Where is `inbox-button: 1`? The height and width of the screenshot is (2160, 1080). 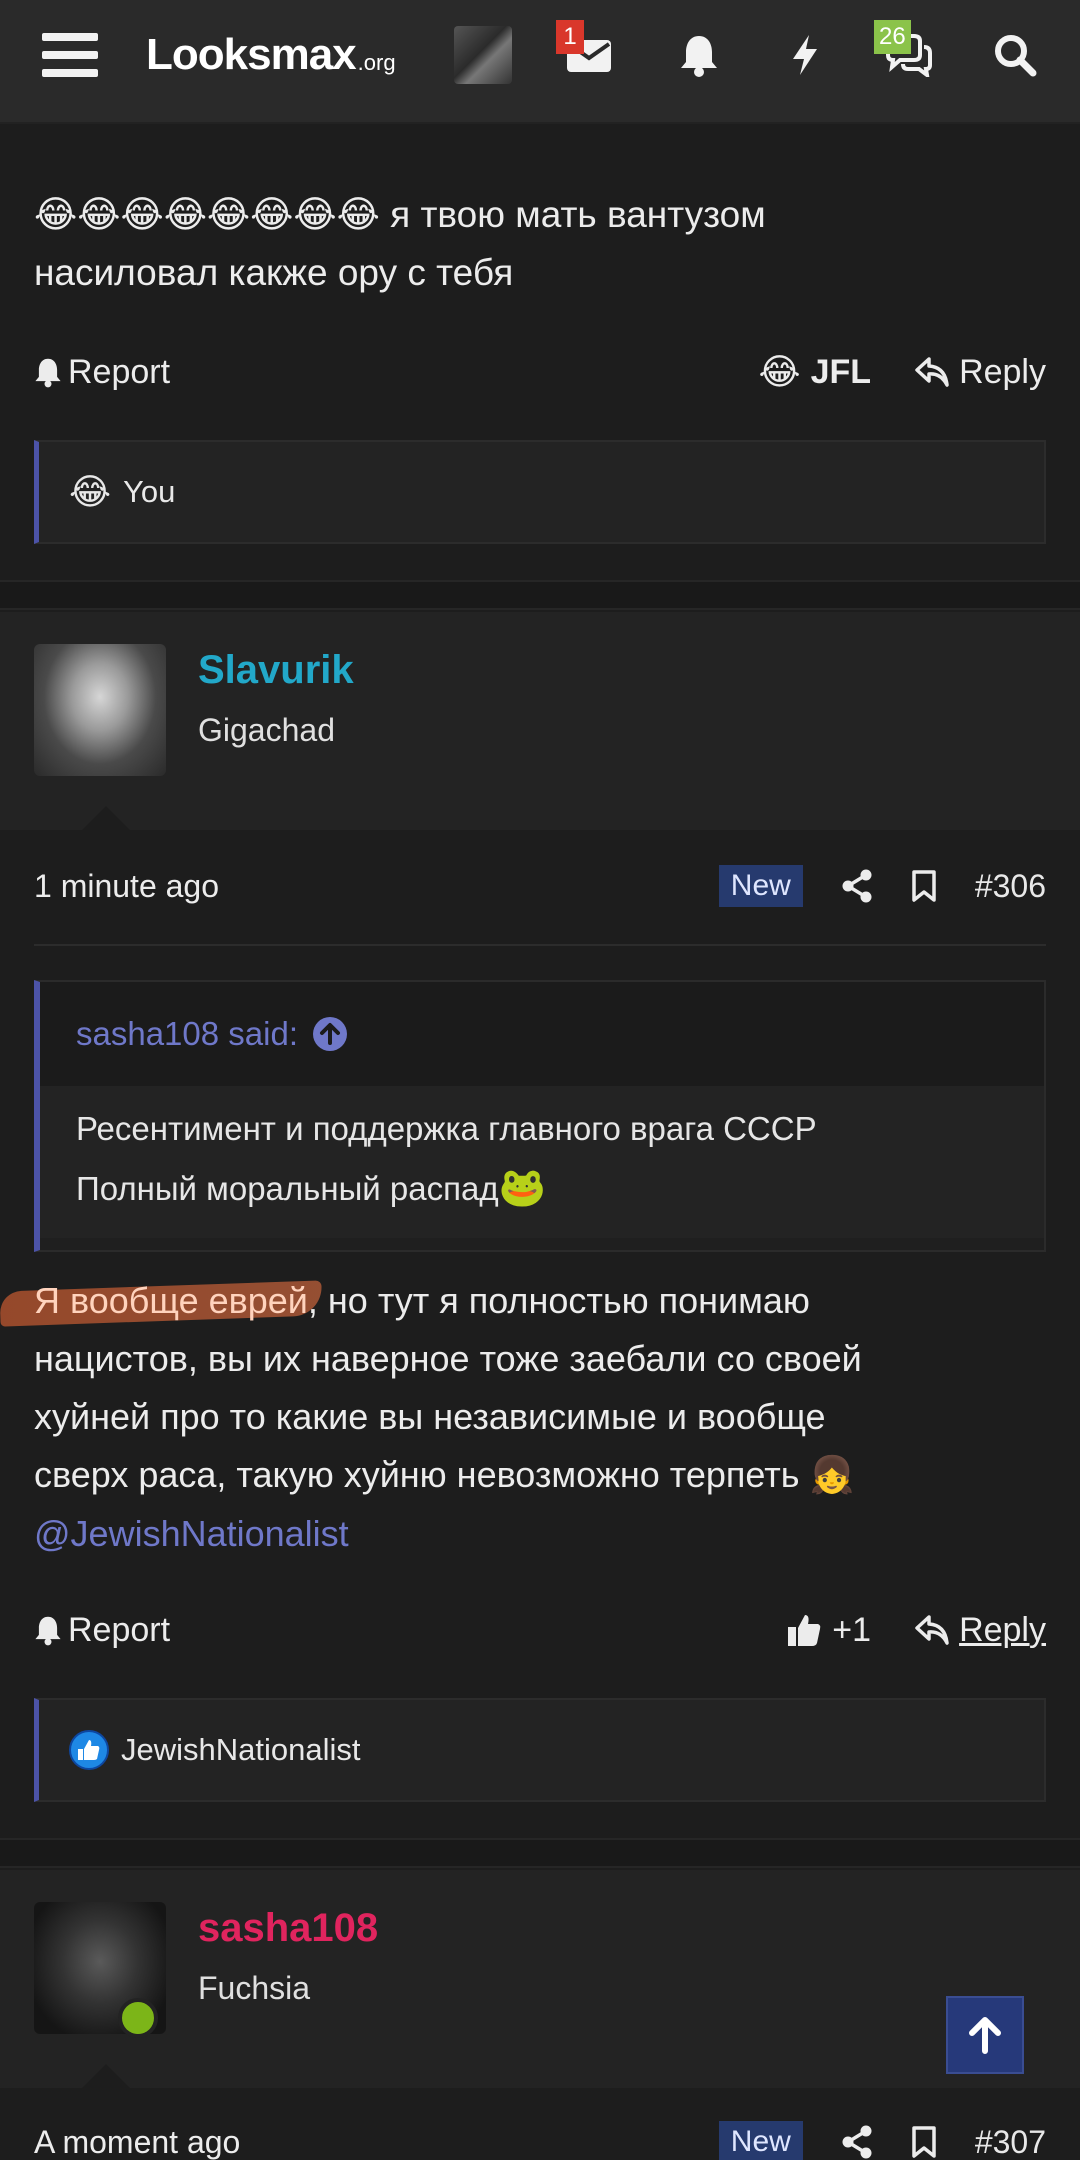
inbox-button: 1 is located at coordinates (589, 55).